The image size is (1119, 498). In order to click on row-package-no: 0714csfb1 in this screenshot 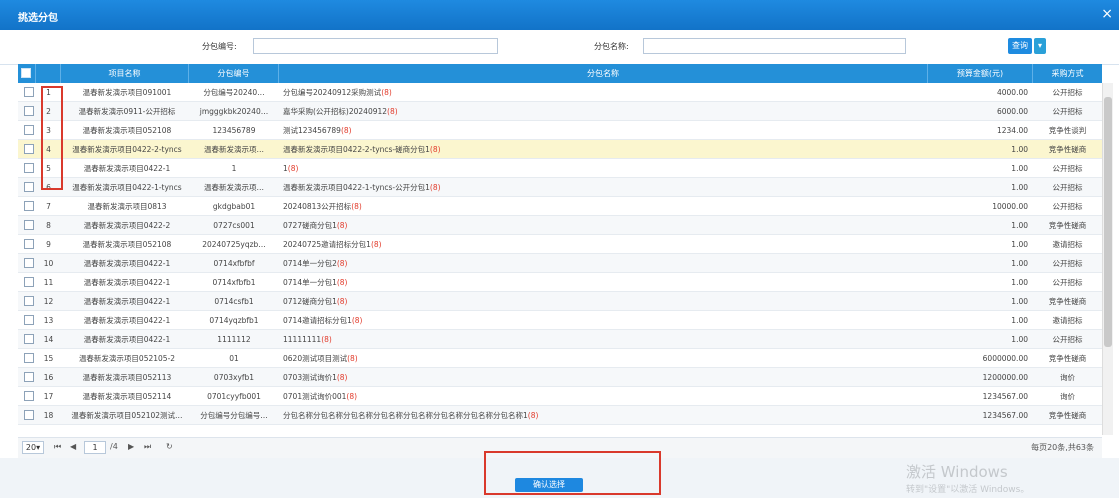, I will do `click(234, 301)`.